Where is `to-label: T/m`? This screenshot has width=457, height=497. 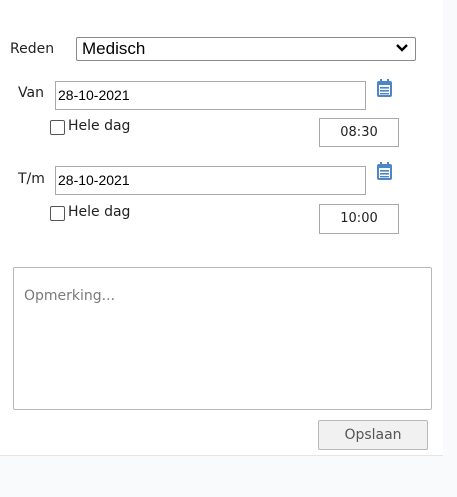 to-label: T/m is located at coordinates (31, 179).